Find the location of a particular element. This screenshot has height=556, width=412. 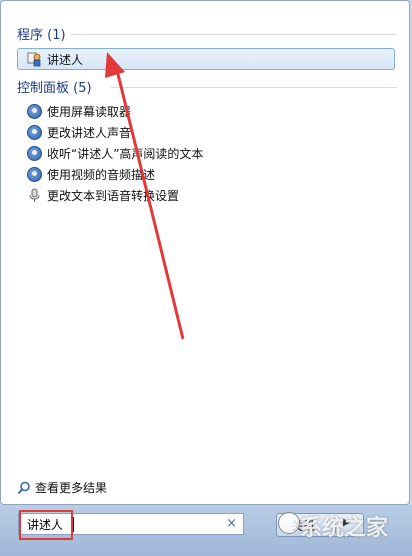

watermark-text: 系统之家 is located at coordinates (344, 528).